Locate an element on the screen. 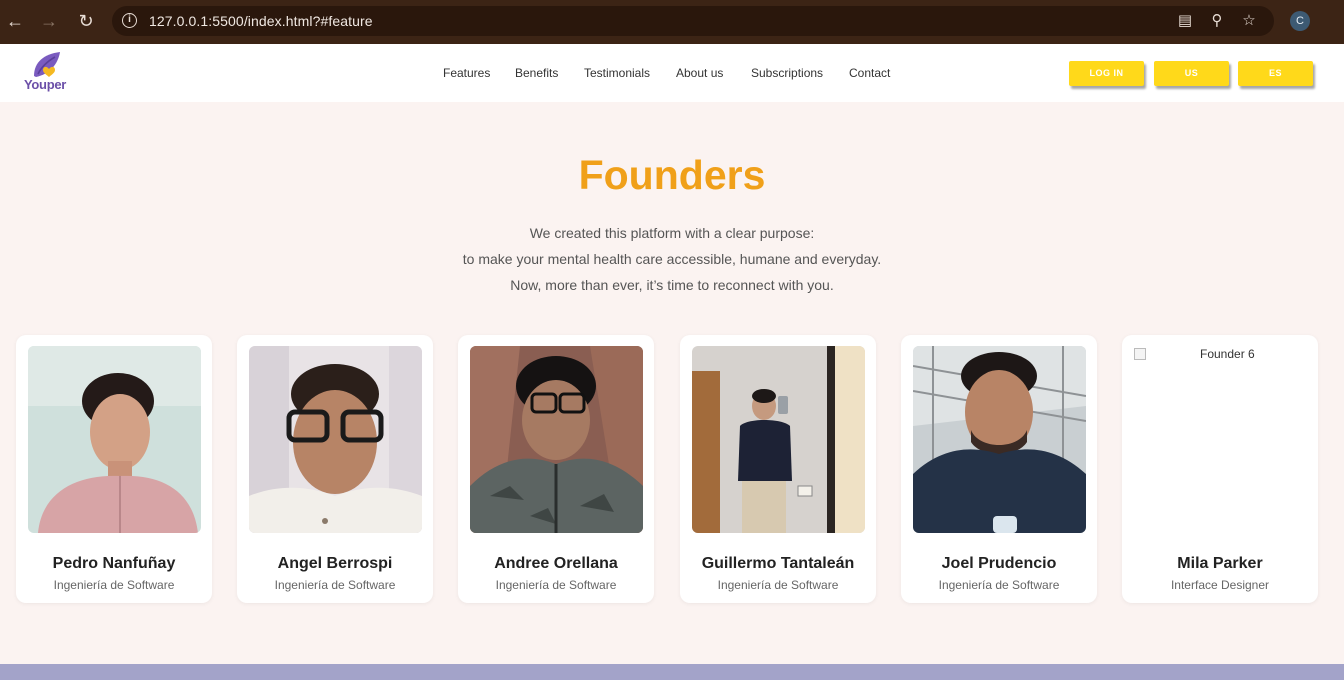 The width and height of the screenshot is (1344, 680). image-alt-text: Founder 6 is located at coordinates (1227, 354).